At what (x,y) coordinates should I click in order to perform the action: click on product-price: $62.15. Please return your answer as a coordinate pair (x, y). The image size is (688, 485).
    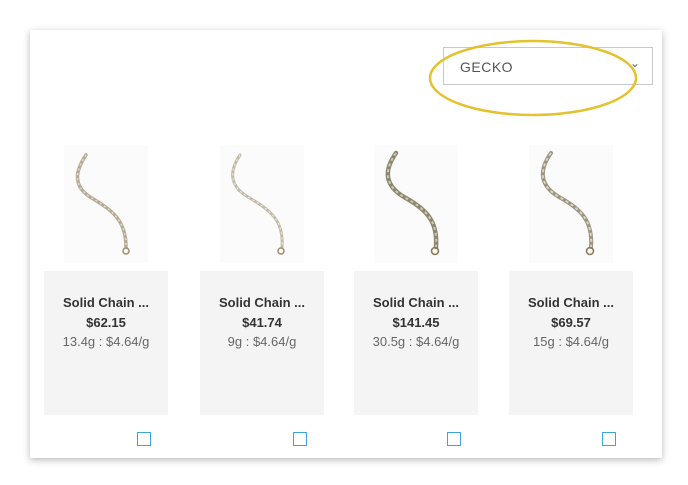
    Looking at the image, I should click on (106, 322).